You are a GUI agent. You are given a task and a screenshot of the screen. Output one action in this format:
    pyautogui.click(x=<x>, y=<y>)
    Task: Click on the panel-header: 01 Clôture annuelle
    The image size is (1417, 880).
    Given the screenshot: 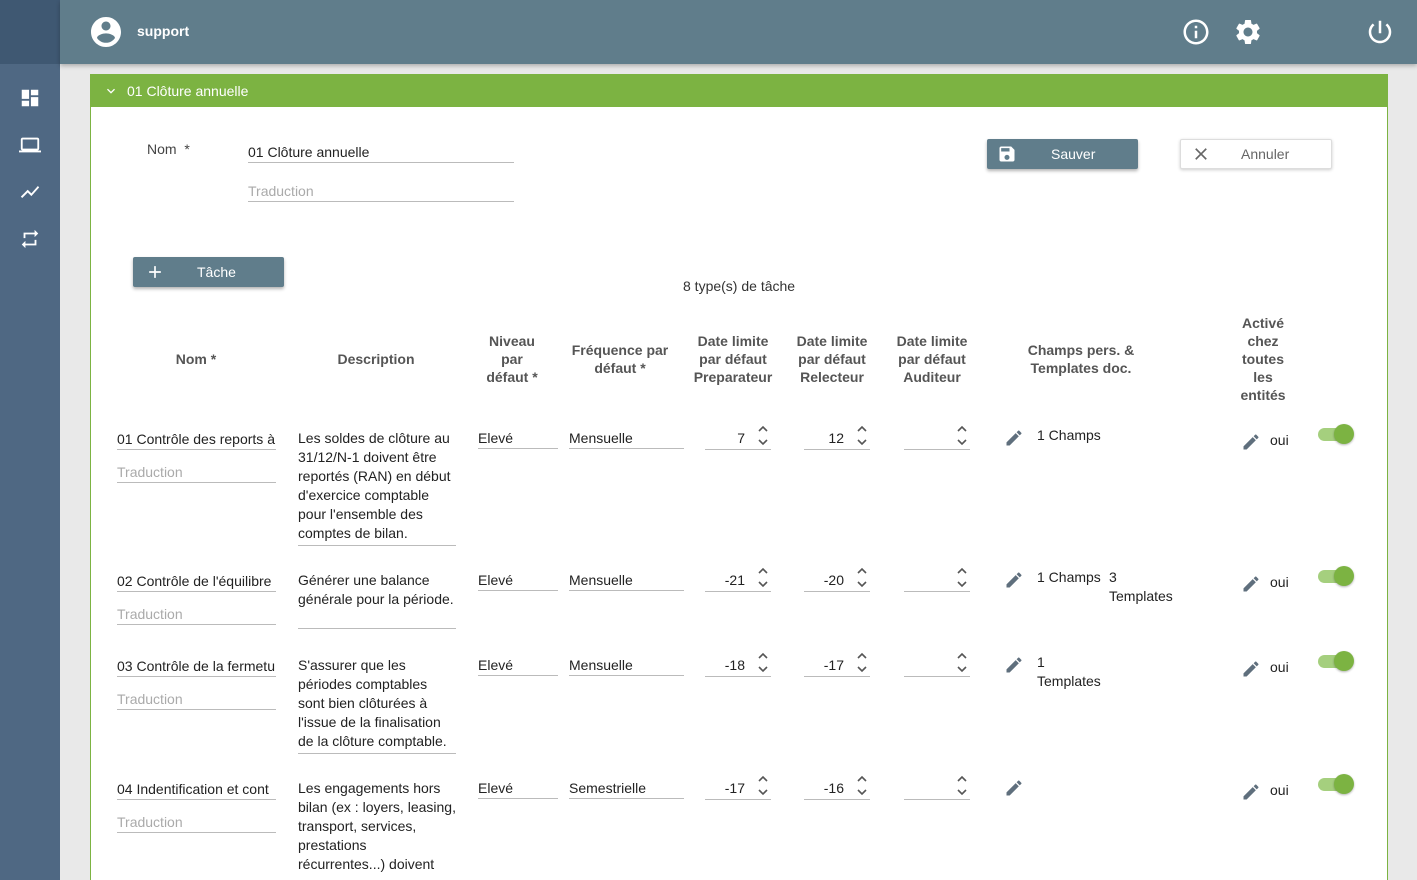 What is the action you would take?
    pyautogui.click(x=739, y=91)
    